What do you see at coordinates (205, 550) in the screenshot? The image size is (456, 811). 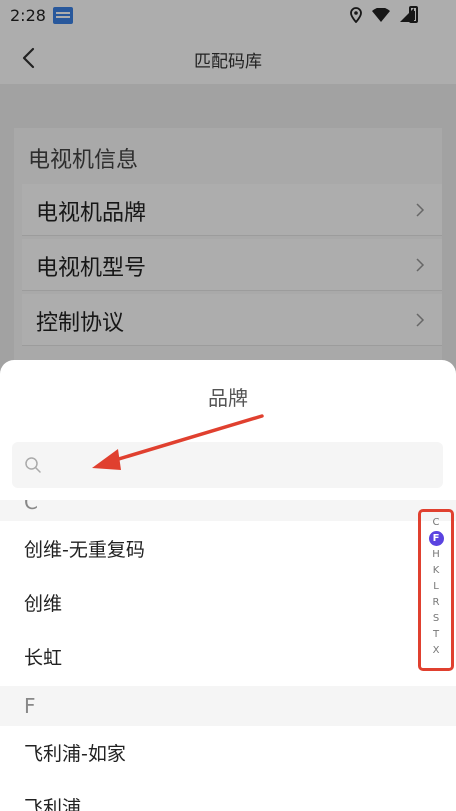 I see `list-item: 创维-无重复码` at bounding box center [205, 550].